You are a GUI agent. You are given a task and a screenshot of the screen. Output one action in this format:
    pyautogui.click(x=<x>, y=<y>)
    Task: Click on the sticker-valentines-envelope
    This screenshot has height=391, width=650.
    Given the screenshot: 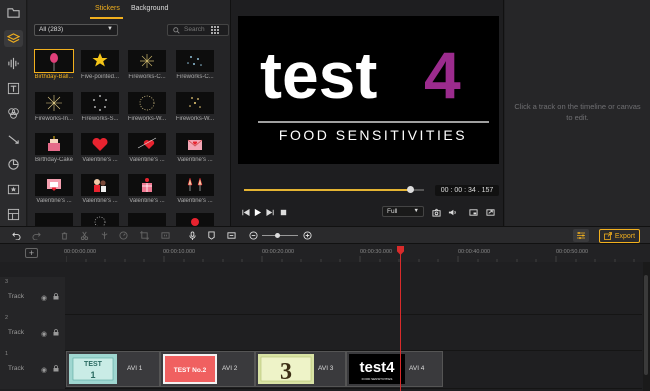 What is the action you would take?
    pyautogui.click(x=195, y=144)
    